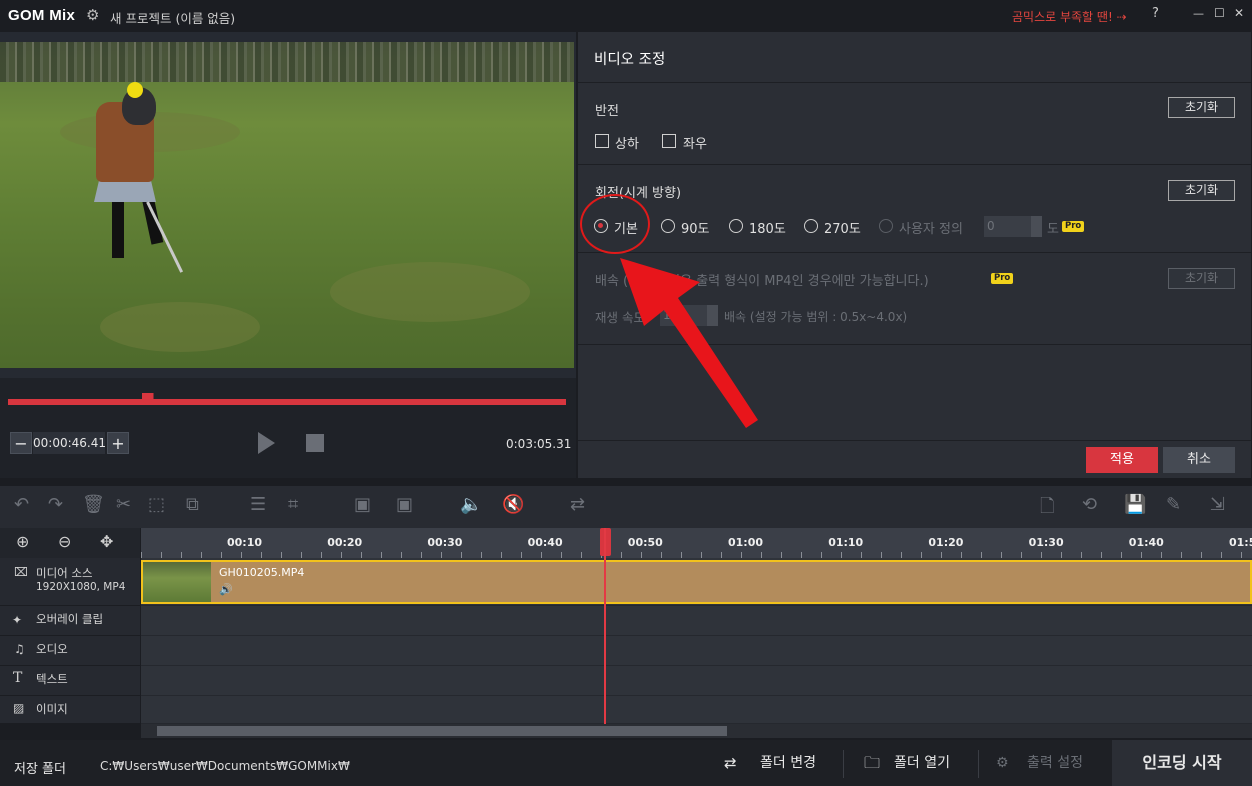 The width and height of the screenshot is (1252, 786). I want to click on film-icon: ⌧, so click(21, 572).